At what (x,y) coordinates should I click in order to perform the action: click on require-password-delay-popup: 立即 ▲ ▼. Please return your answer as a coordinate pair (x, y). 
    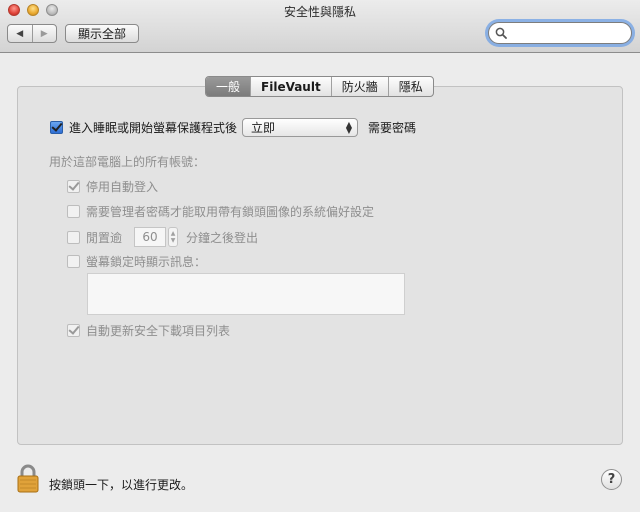
    Looking at the image, I should click on (300, 127).